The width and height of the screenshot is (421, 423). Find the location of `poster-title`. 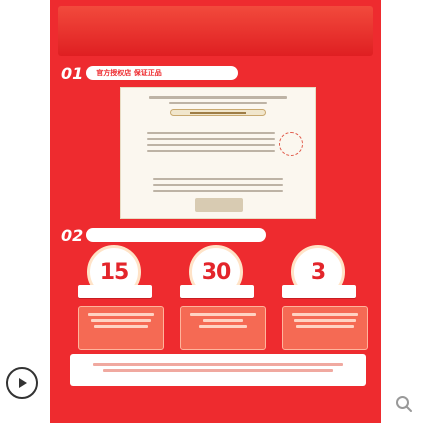

poster-title is located at coordinates (215, 31).